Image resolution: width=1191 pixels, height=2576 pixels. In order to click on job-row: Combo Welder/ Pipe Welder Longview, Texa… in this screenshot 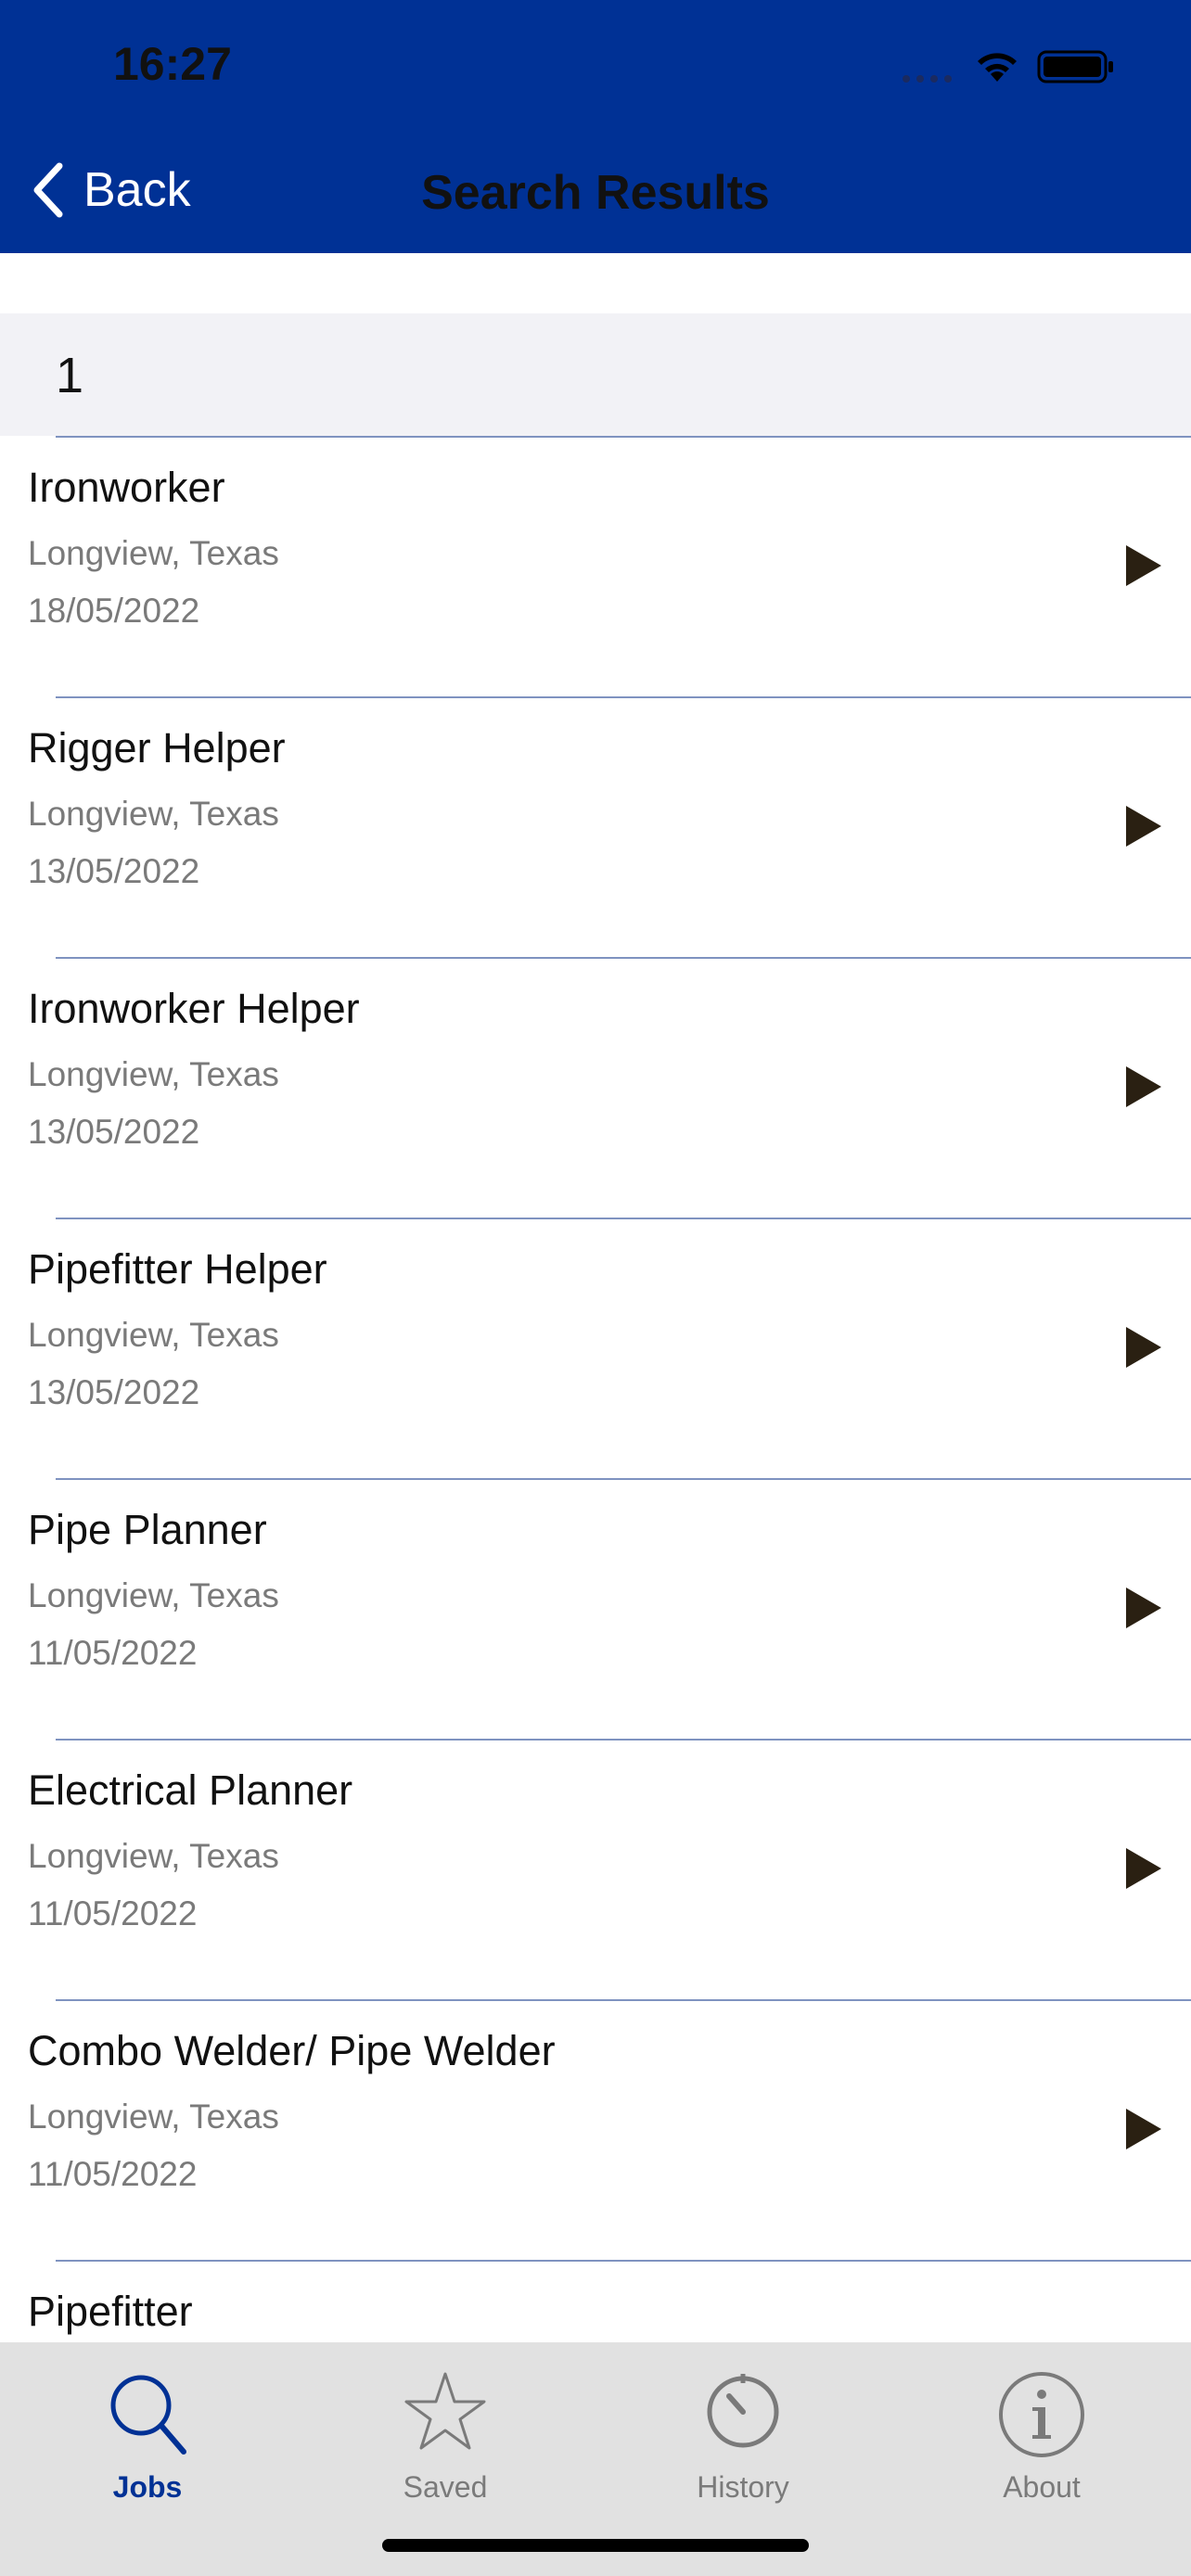, I will do `click(595, 2129)`.